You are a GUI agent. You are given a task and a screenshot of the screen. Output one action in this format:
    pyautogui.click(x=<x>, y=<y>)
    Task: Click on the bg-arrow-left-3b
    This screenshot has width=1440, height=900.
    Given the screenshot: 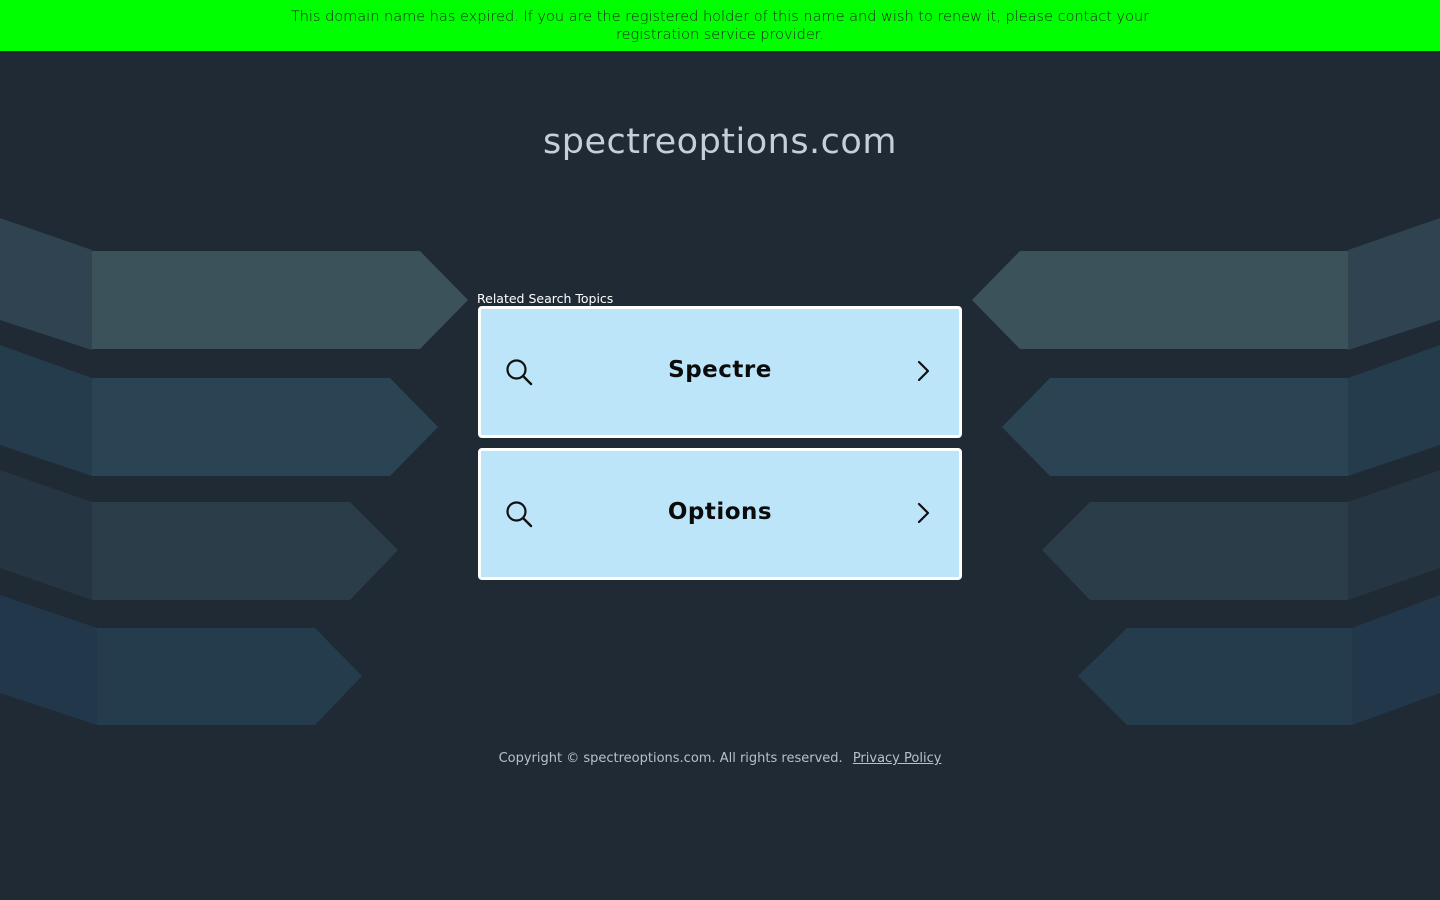 What is the action you would take?
    pyautogui.click(x=245, y=551)
    